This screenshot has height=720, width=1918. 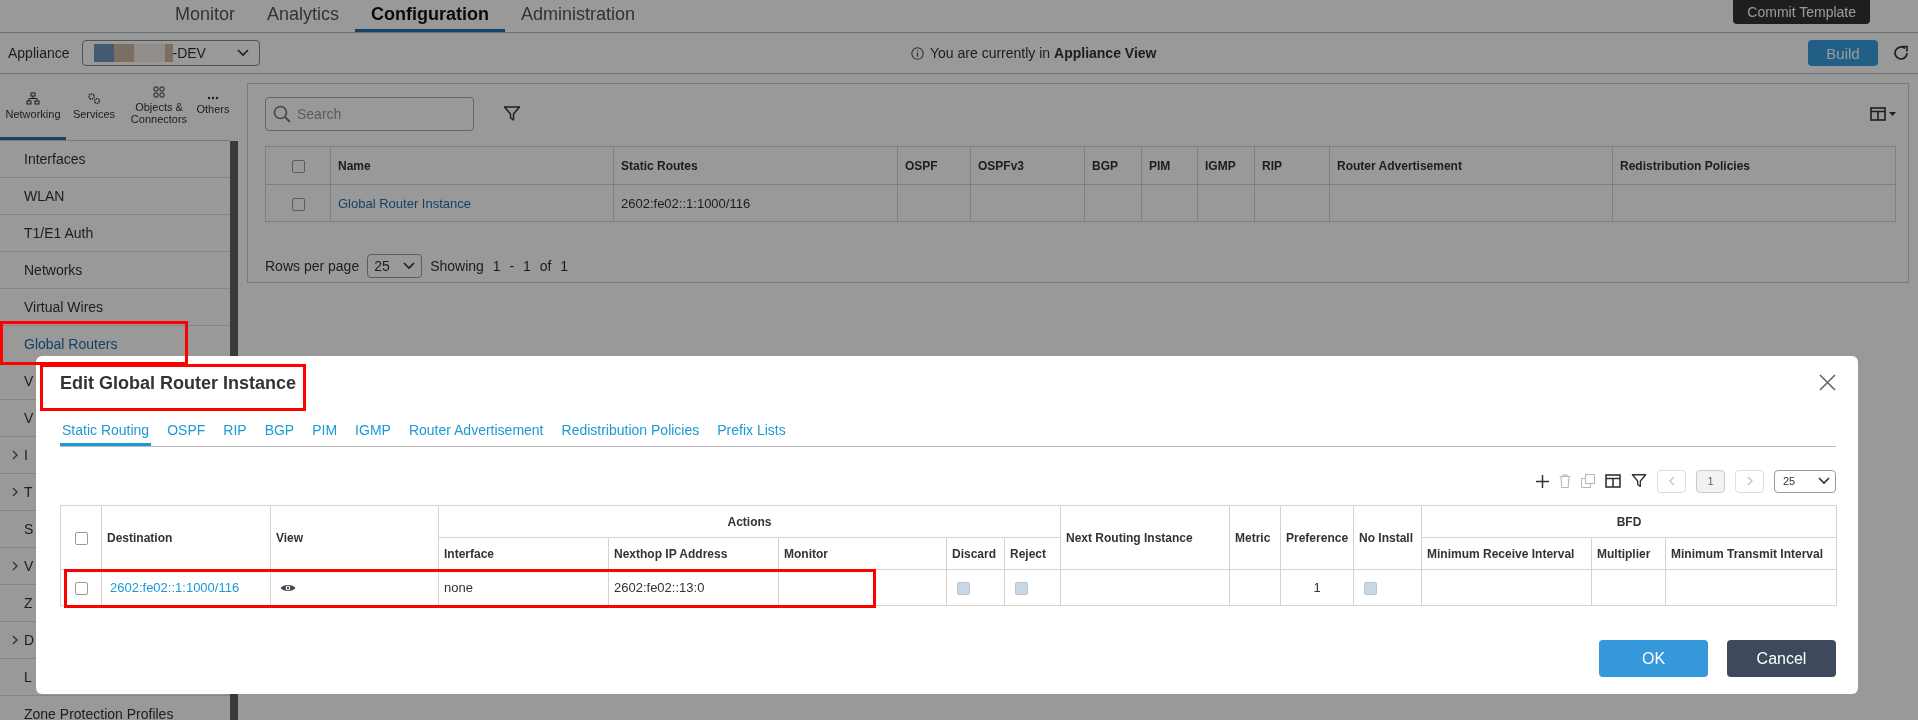 I want to click on sidebar-item: Interfaces, so click(x=55, y=159).